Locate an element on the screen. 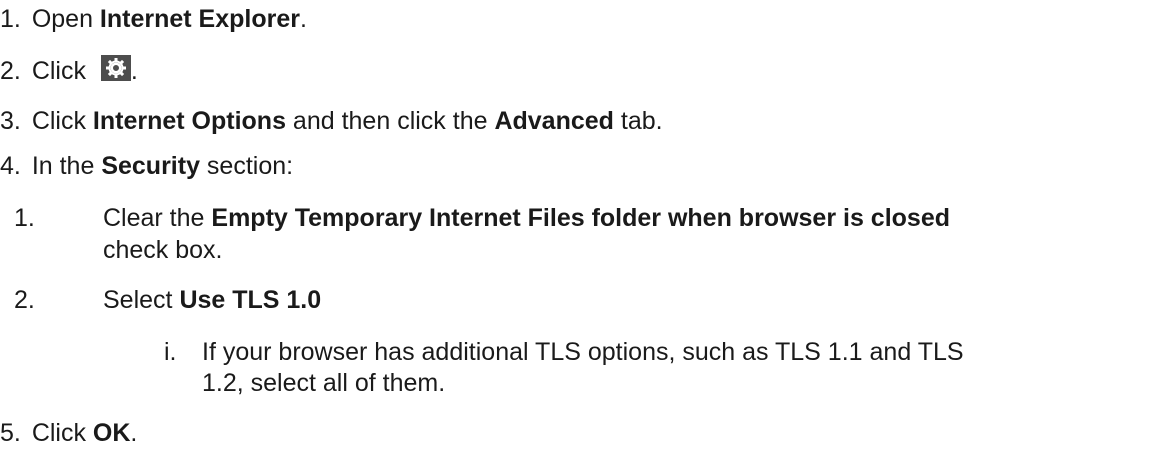 The height and width of the screenshot is (460, 1171). section-name: Security is located at coordinates (150, 166).